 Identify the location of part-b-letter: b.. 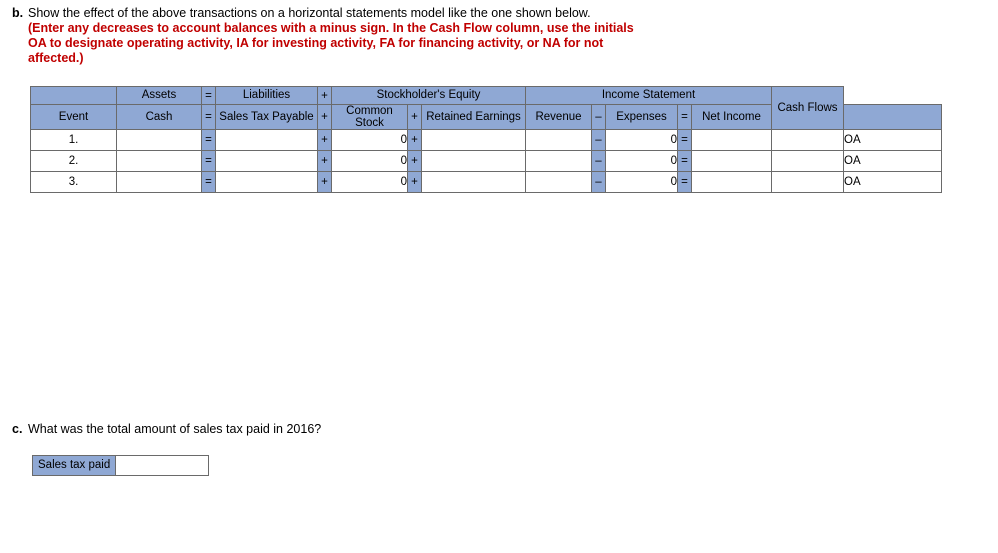
(18, 13).